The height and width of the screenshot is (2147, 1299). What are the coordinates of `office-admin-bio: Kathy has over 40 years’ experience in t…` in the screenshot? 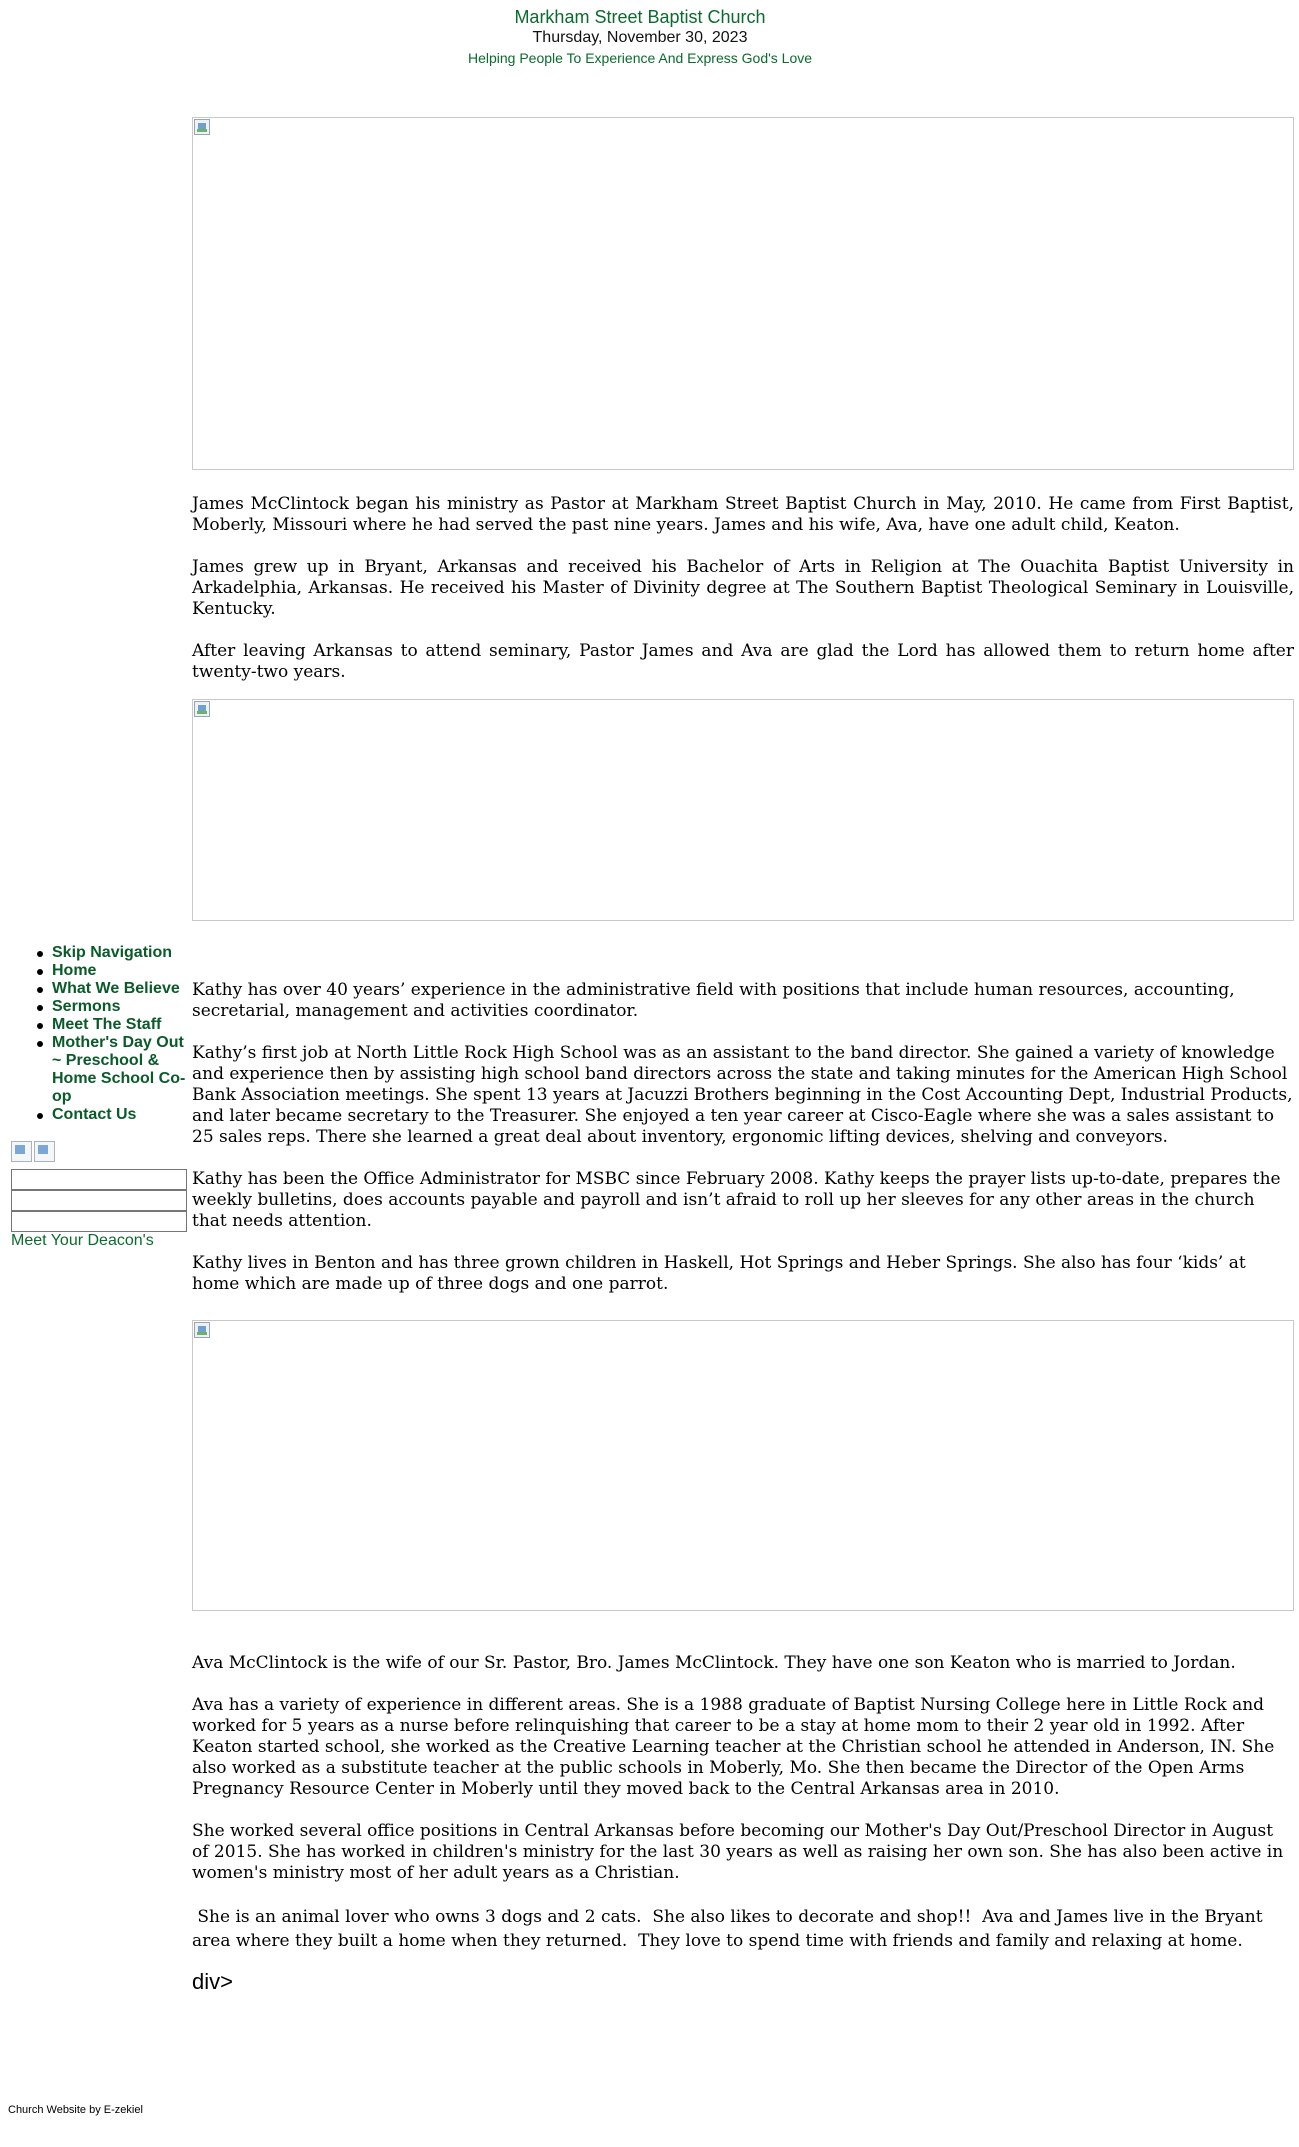 It's located at (743, 1148).